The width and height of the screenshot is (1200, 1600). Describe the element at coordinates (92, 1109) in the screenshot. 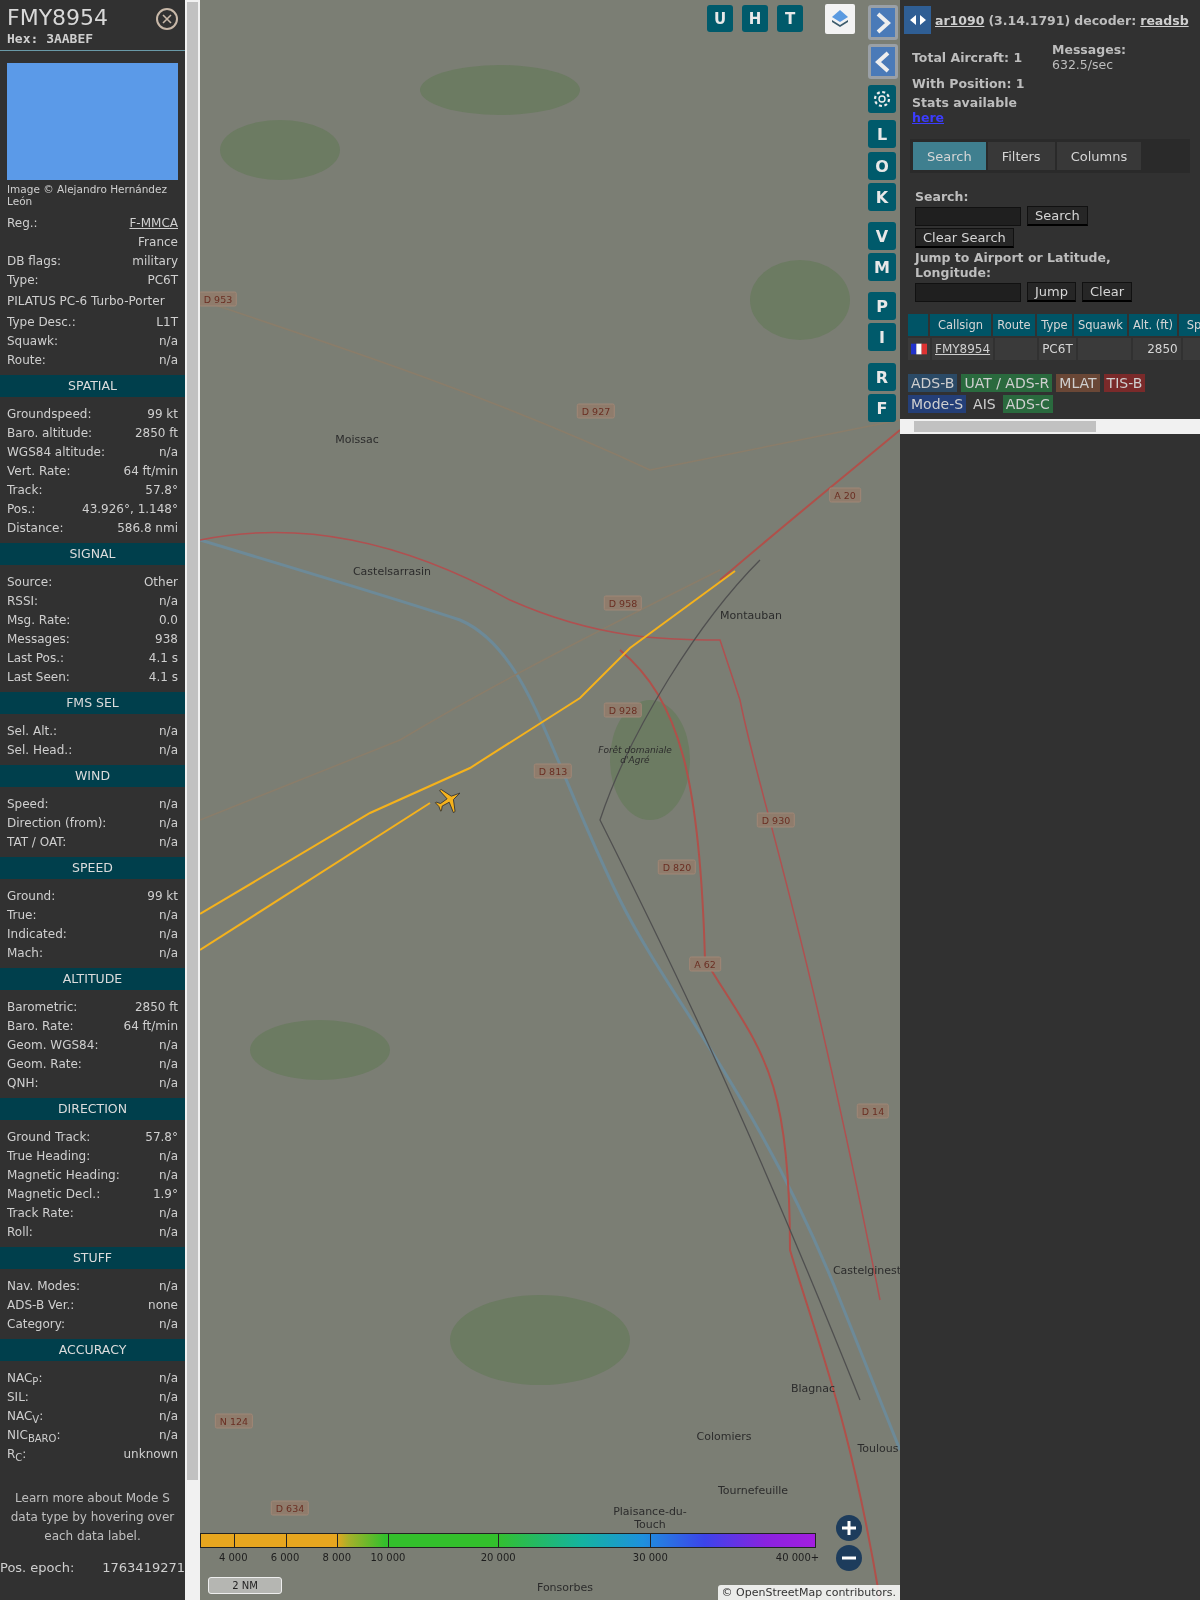

I see `section-header: DIRECTION` at that location.